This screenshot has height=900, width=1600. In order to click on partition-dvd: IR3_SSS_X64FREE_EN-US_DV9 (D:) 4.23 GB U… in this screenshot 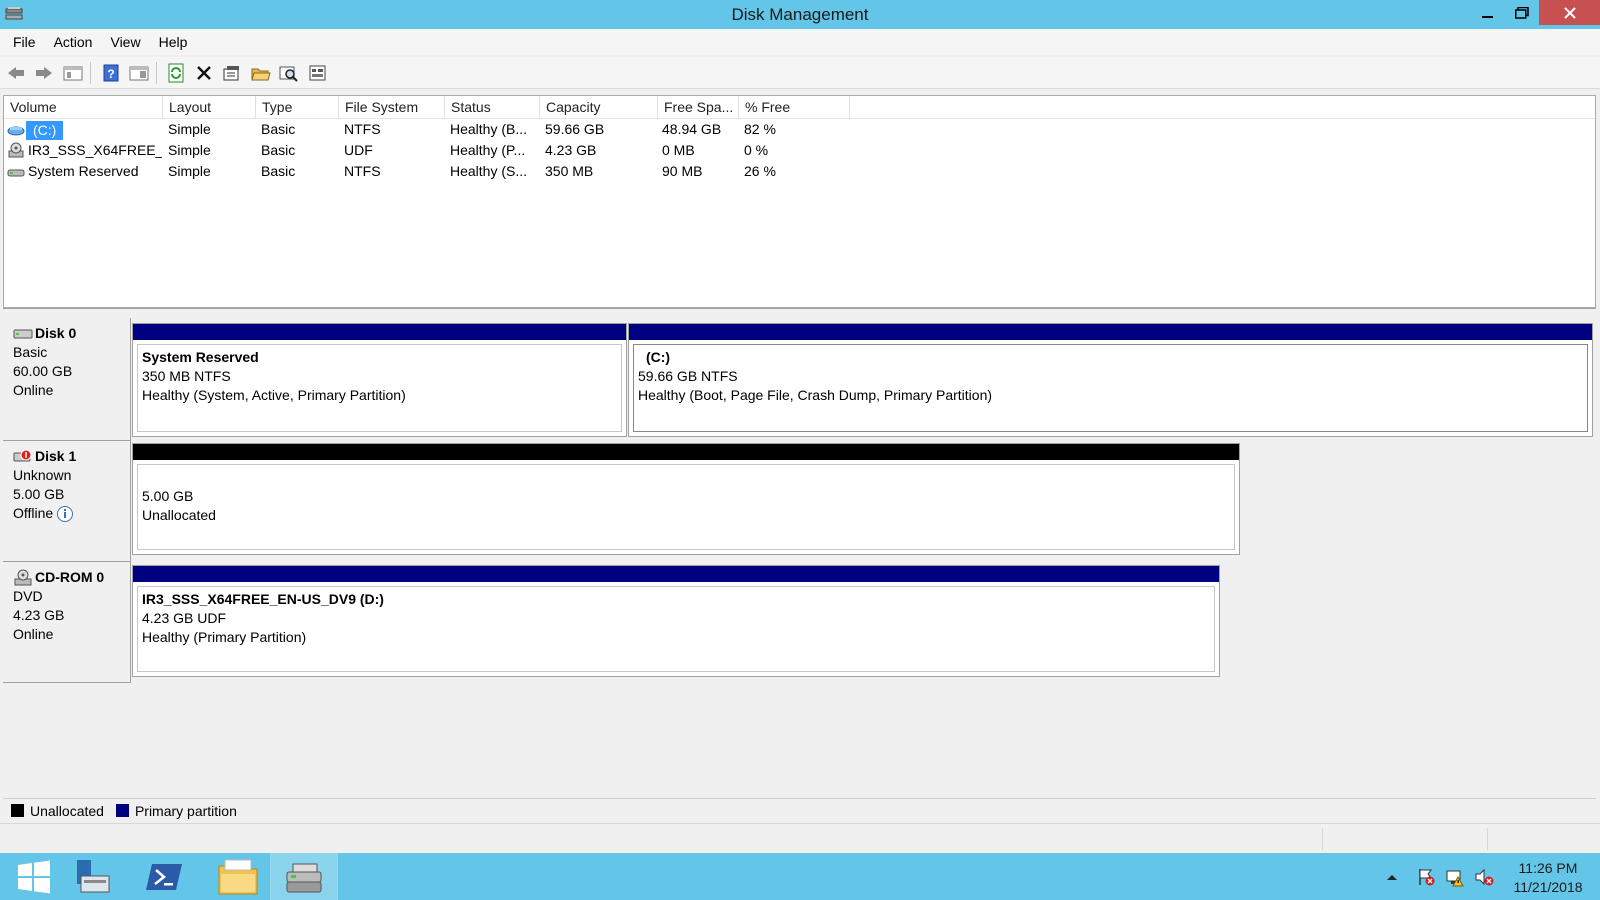, I will do `click(676, 621)`.